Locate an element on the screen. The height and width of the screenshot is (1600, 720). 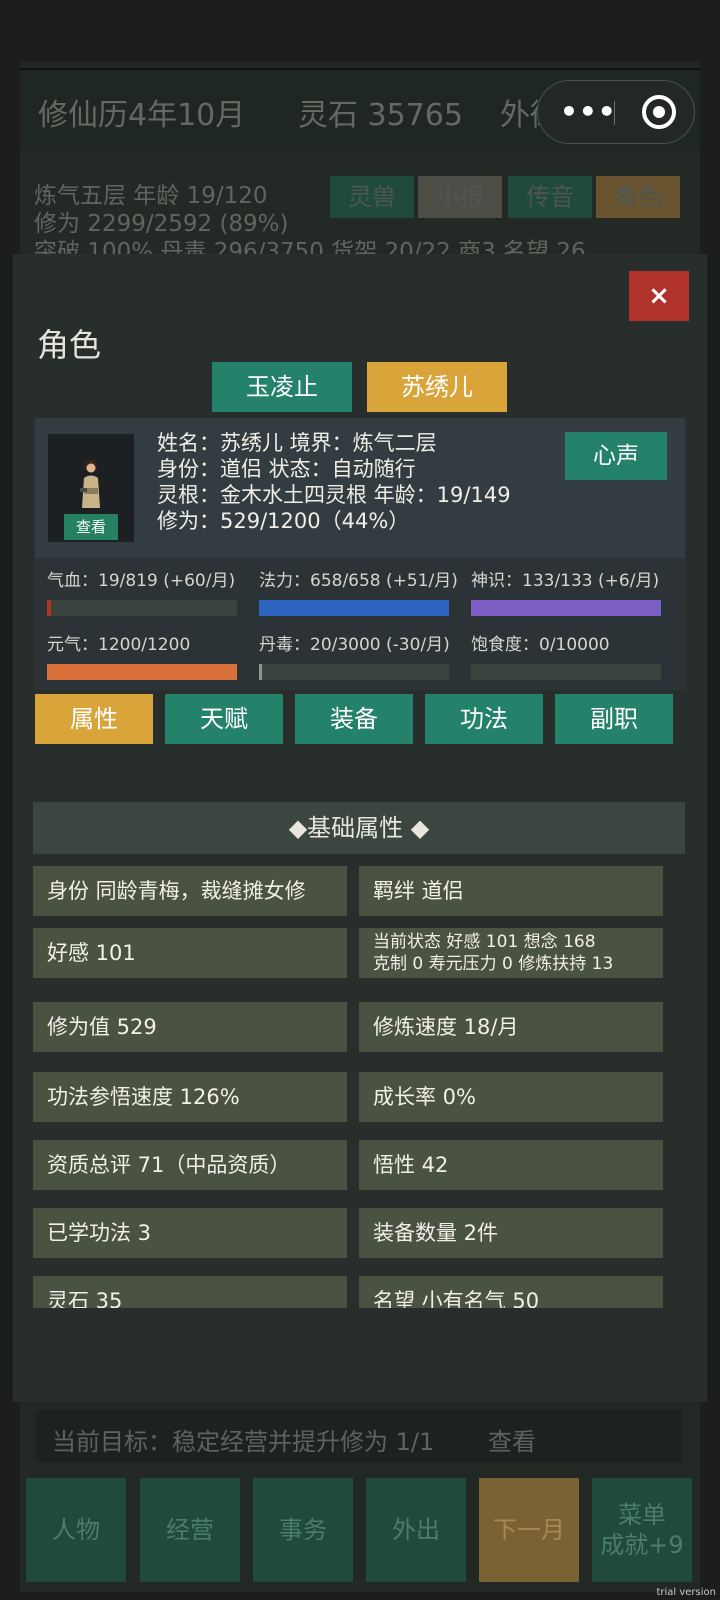
gauge-sense-fill is located at coordinates (566, 608).